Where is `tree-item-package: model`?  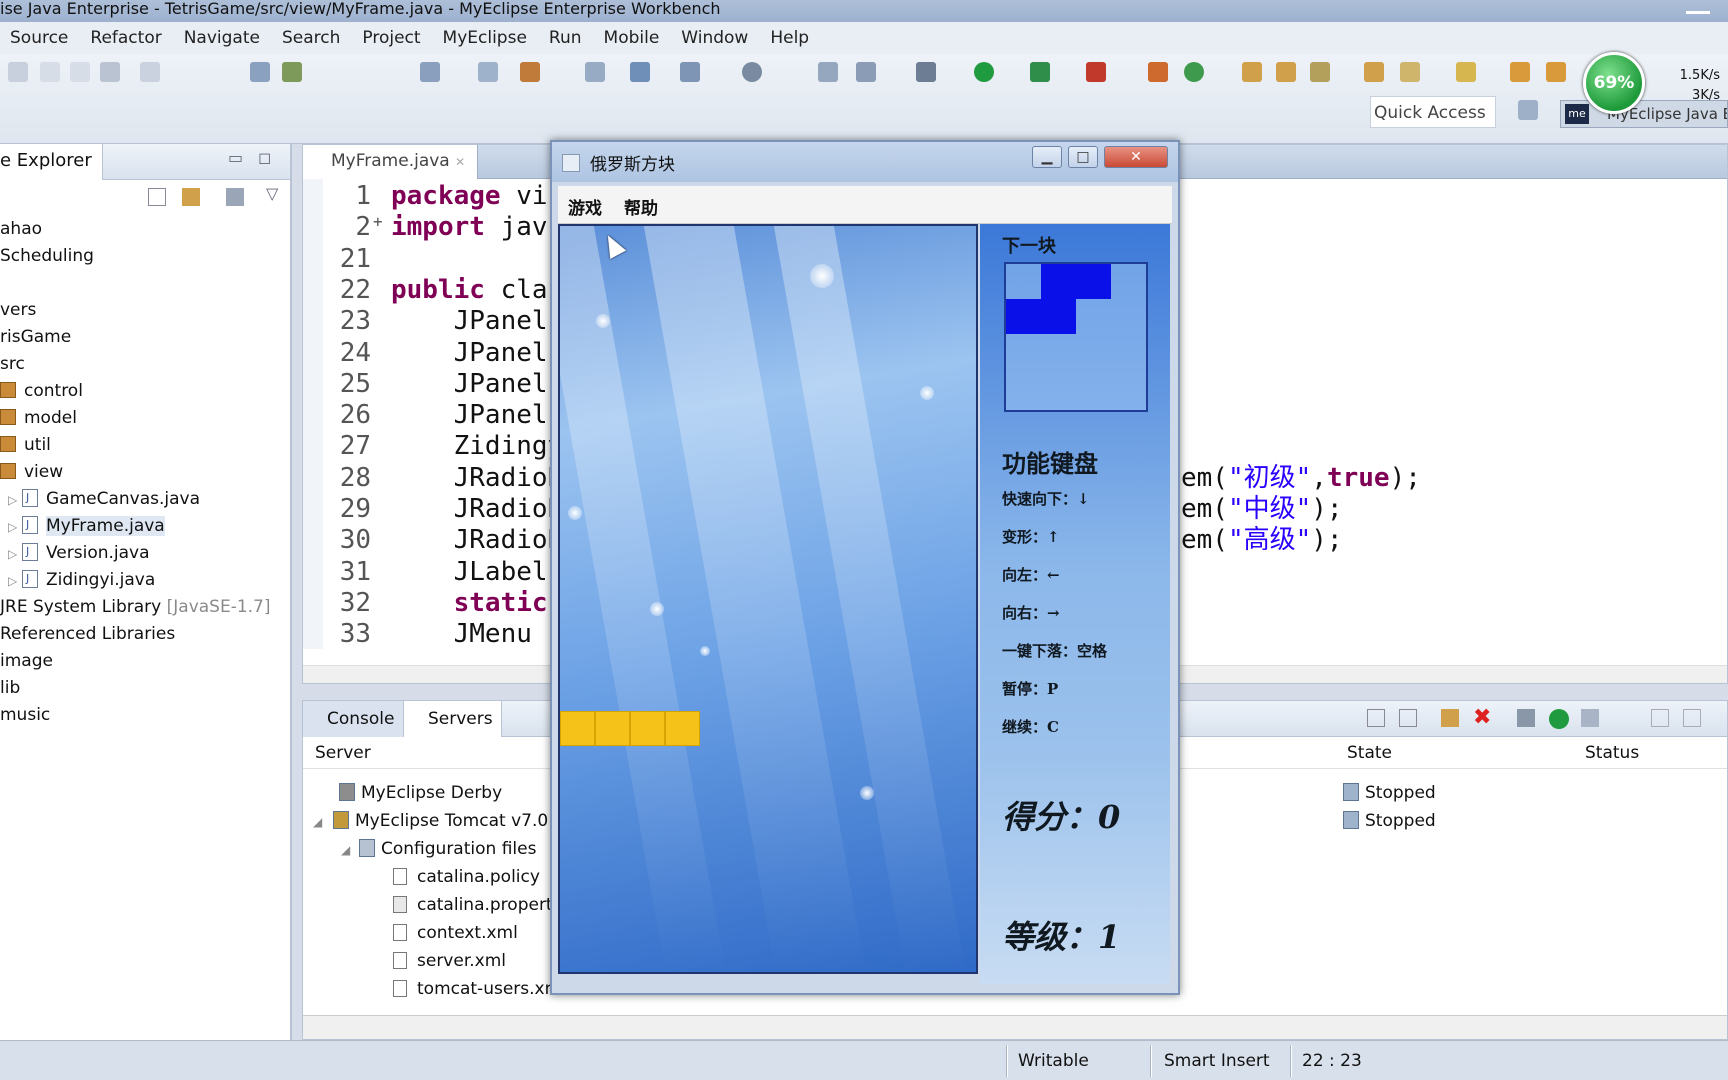
tree-item-package: model is located at coordinates (38, 418).